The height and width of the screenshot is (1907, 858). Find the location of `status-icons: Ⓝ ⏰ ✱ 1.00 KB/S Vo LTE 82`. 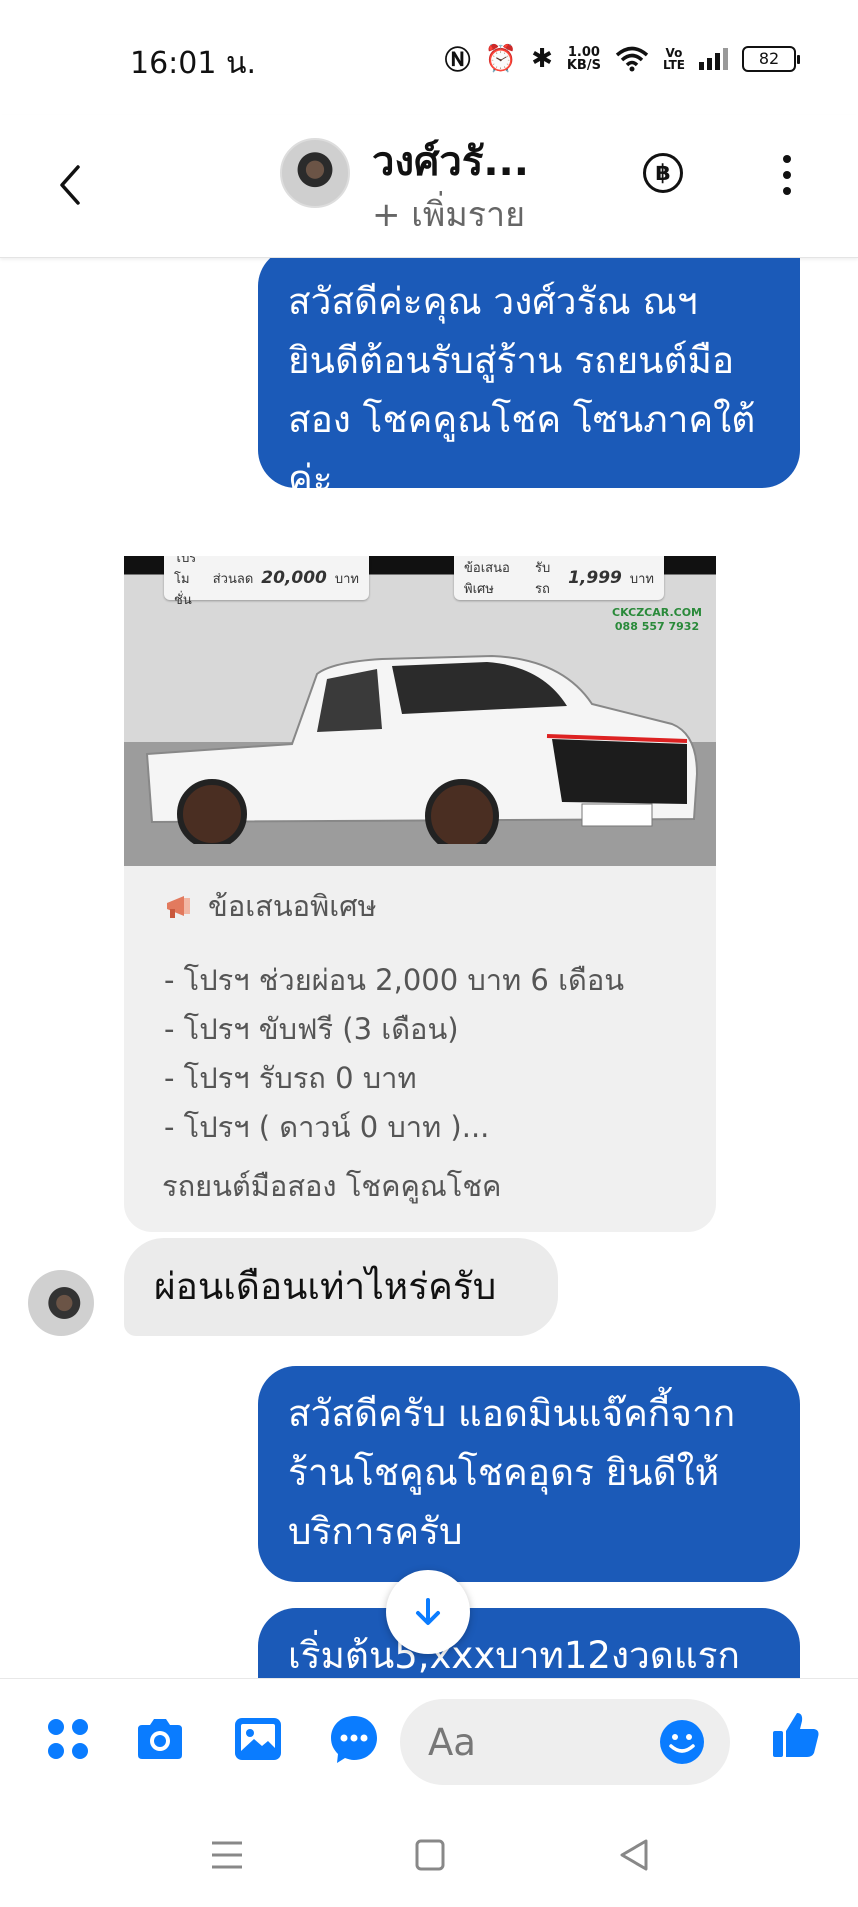

status-icons: Ⓝ ⏰ ✱ 1.00 KB/S Vo LTE 82 is located at coordinates (622, 58).